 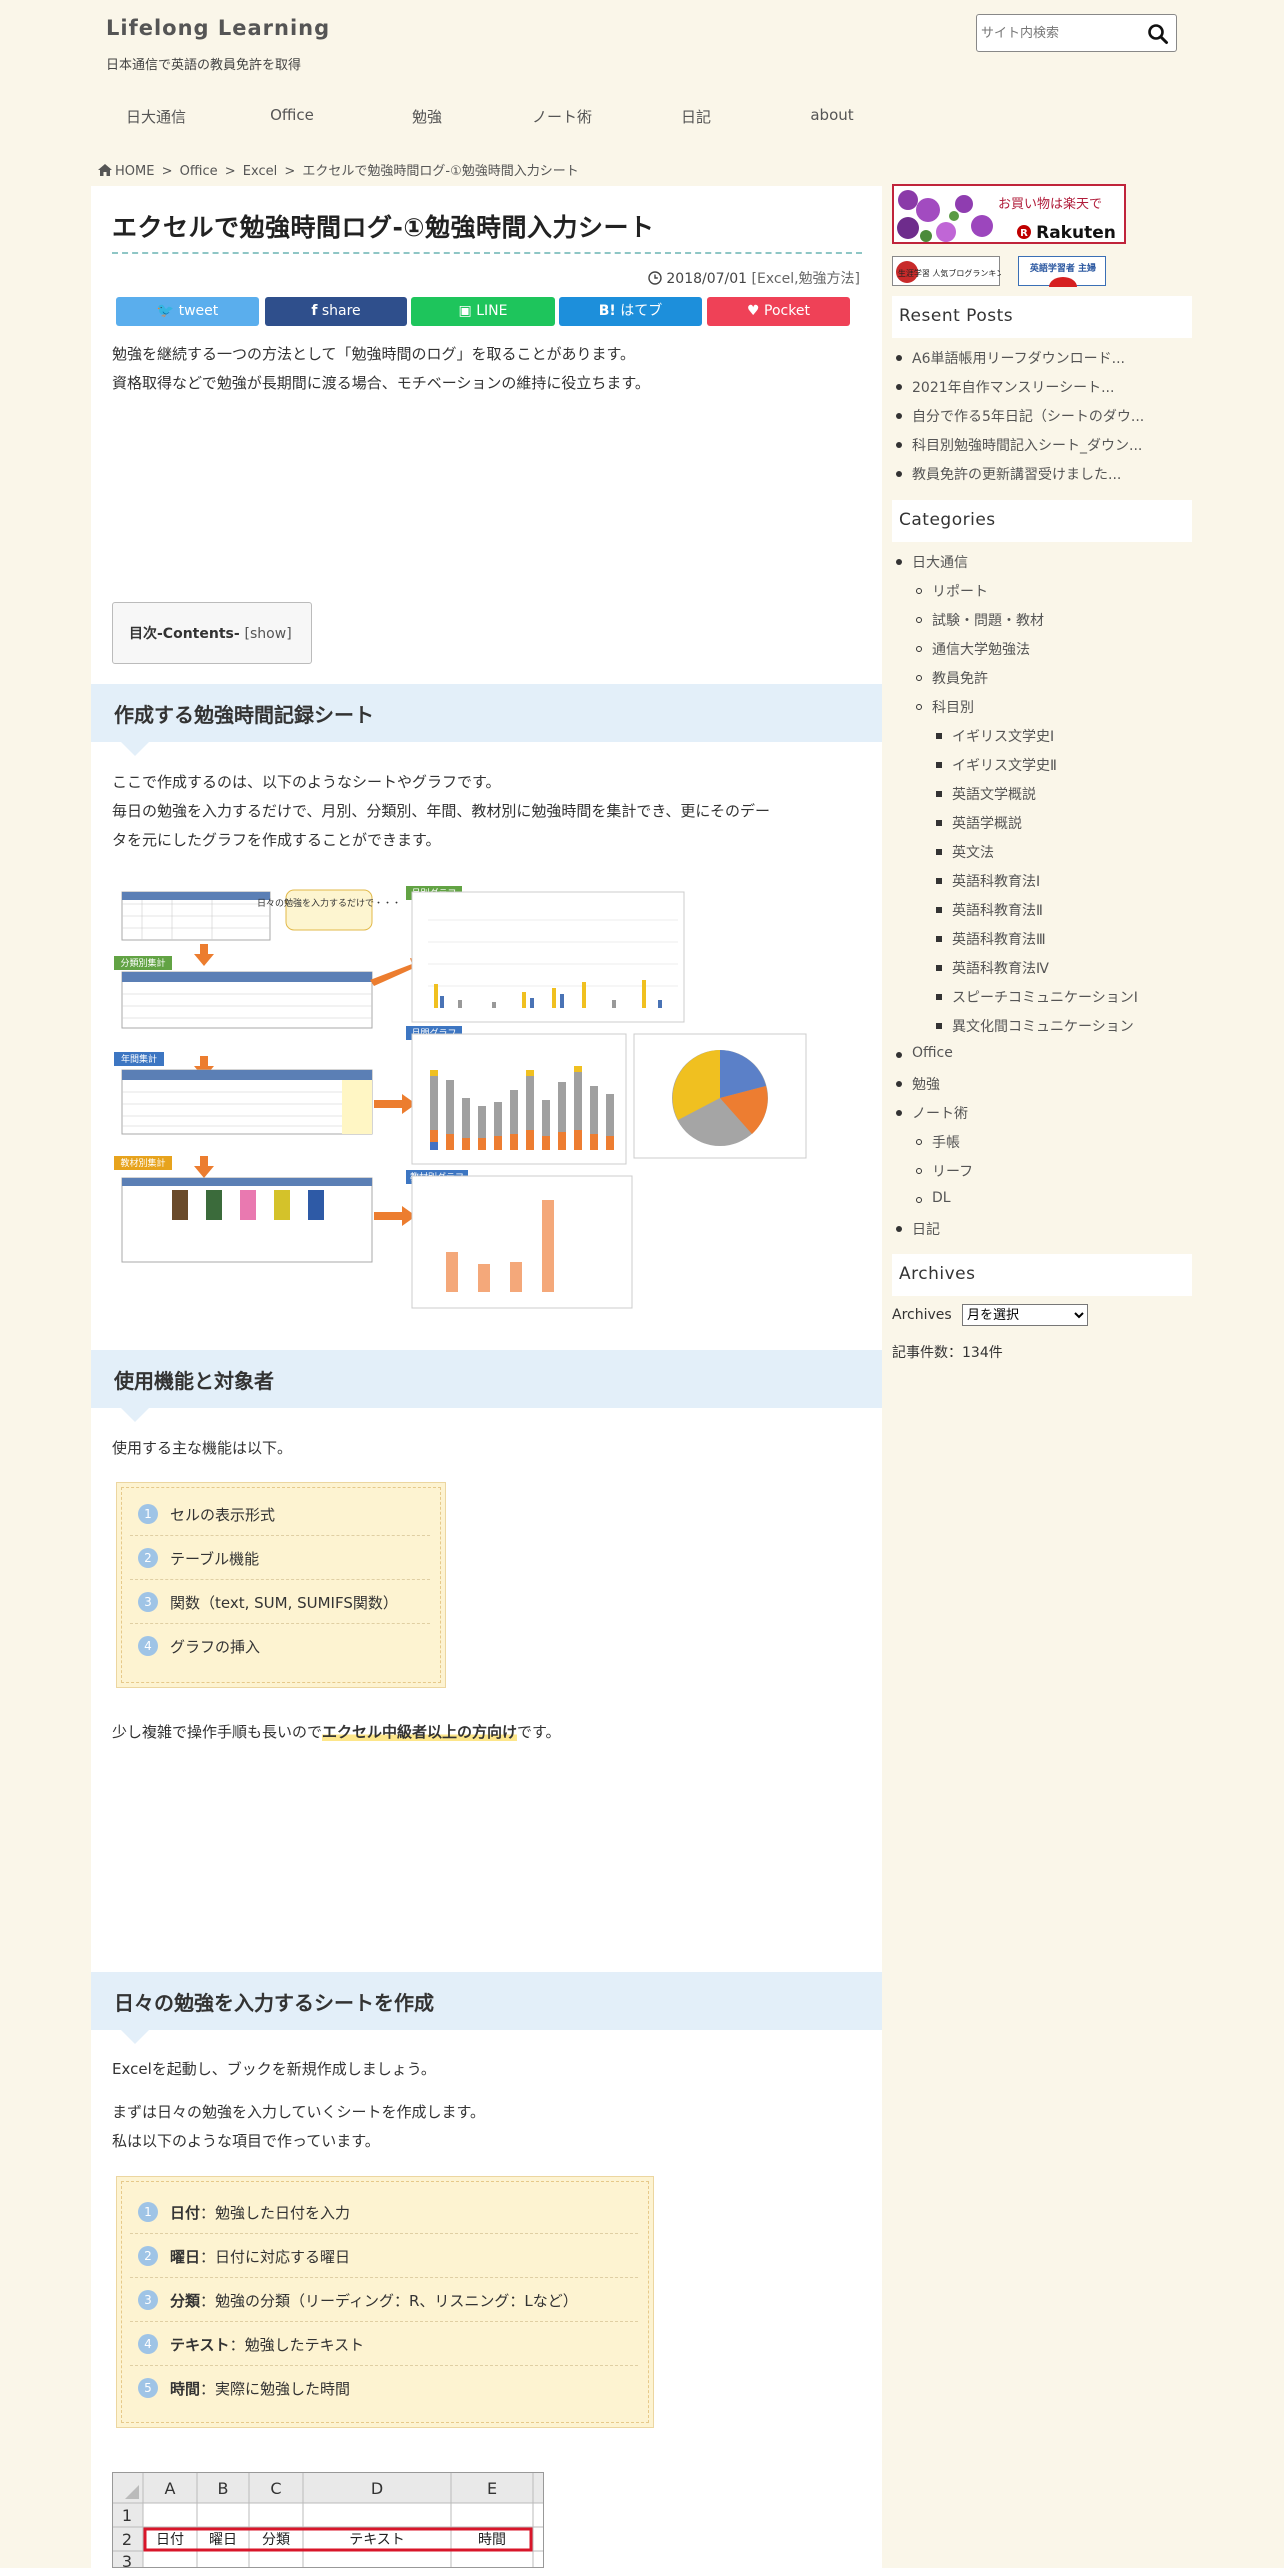 What do you see at coordinates (268, 634) in the screenshot?
I see `toc-show-toggle: [show]` at bounding box center [268, 634].